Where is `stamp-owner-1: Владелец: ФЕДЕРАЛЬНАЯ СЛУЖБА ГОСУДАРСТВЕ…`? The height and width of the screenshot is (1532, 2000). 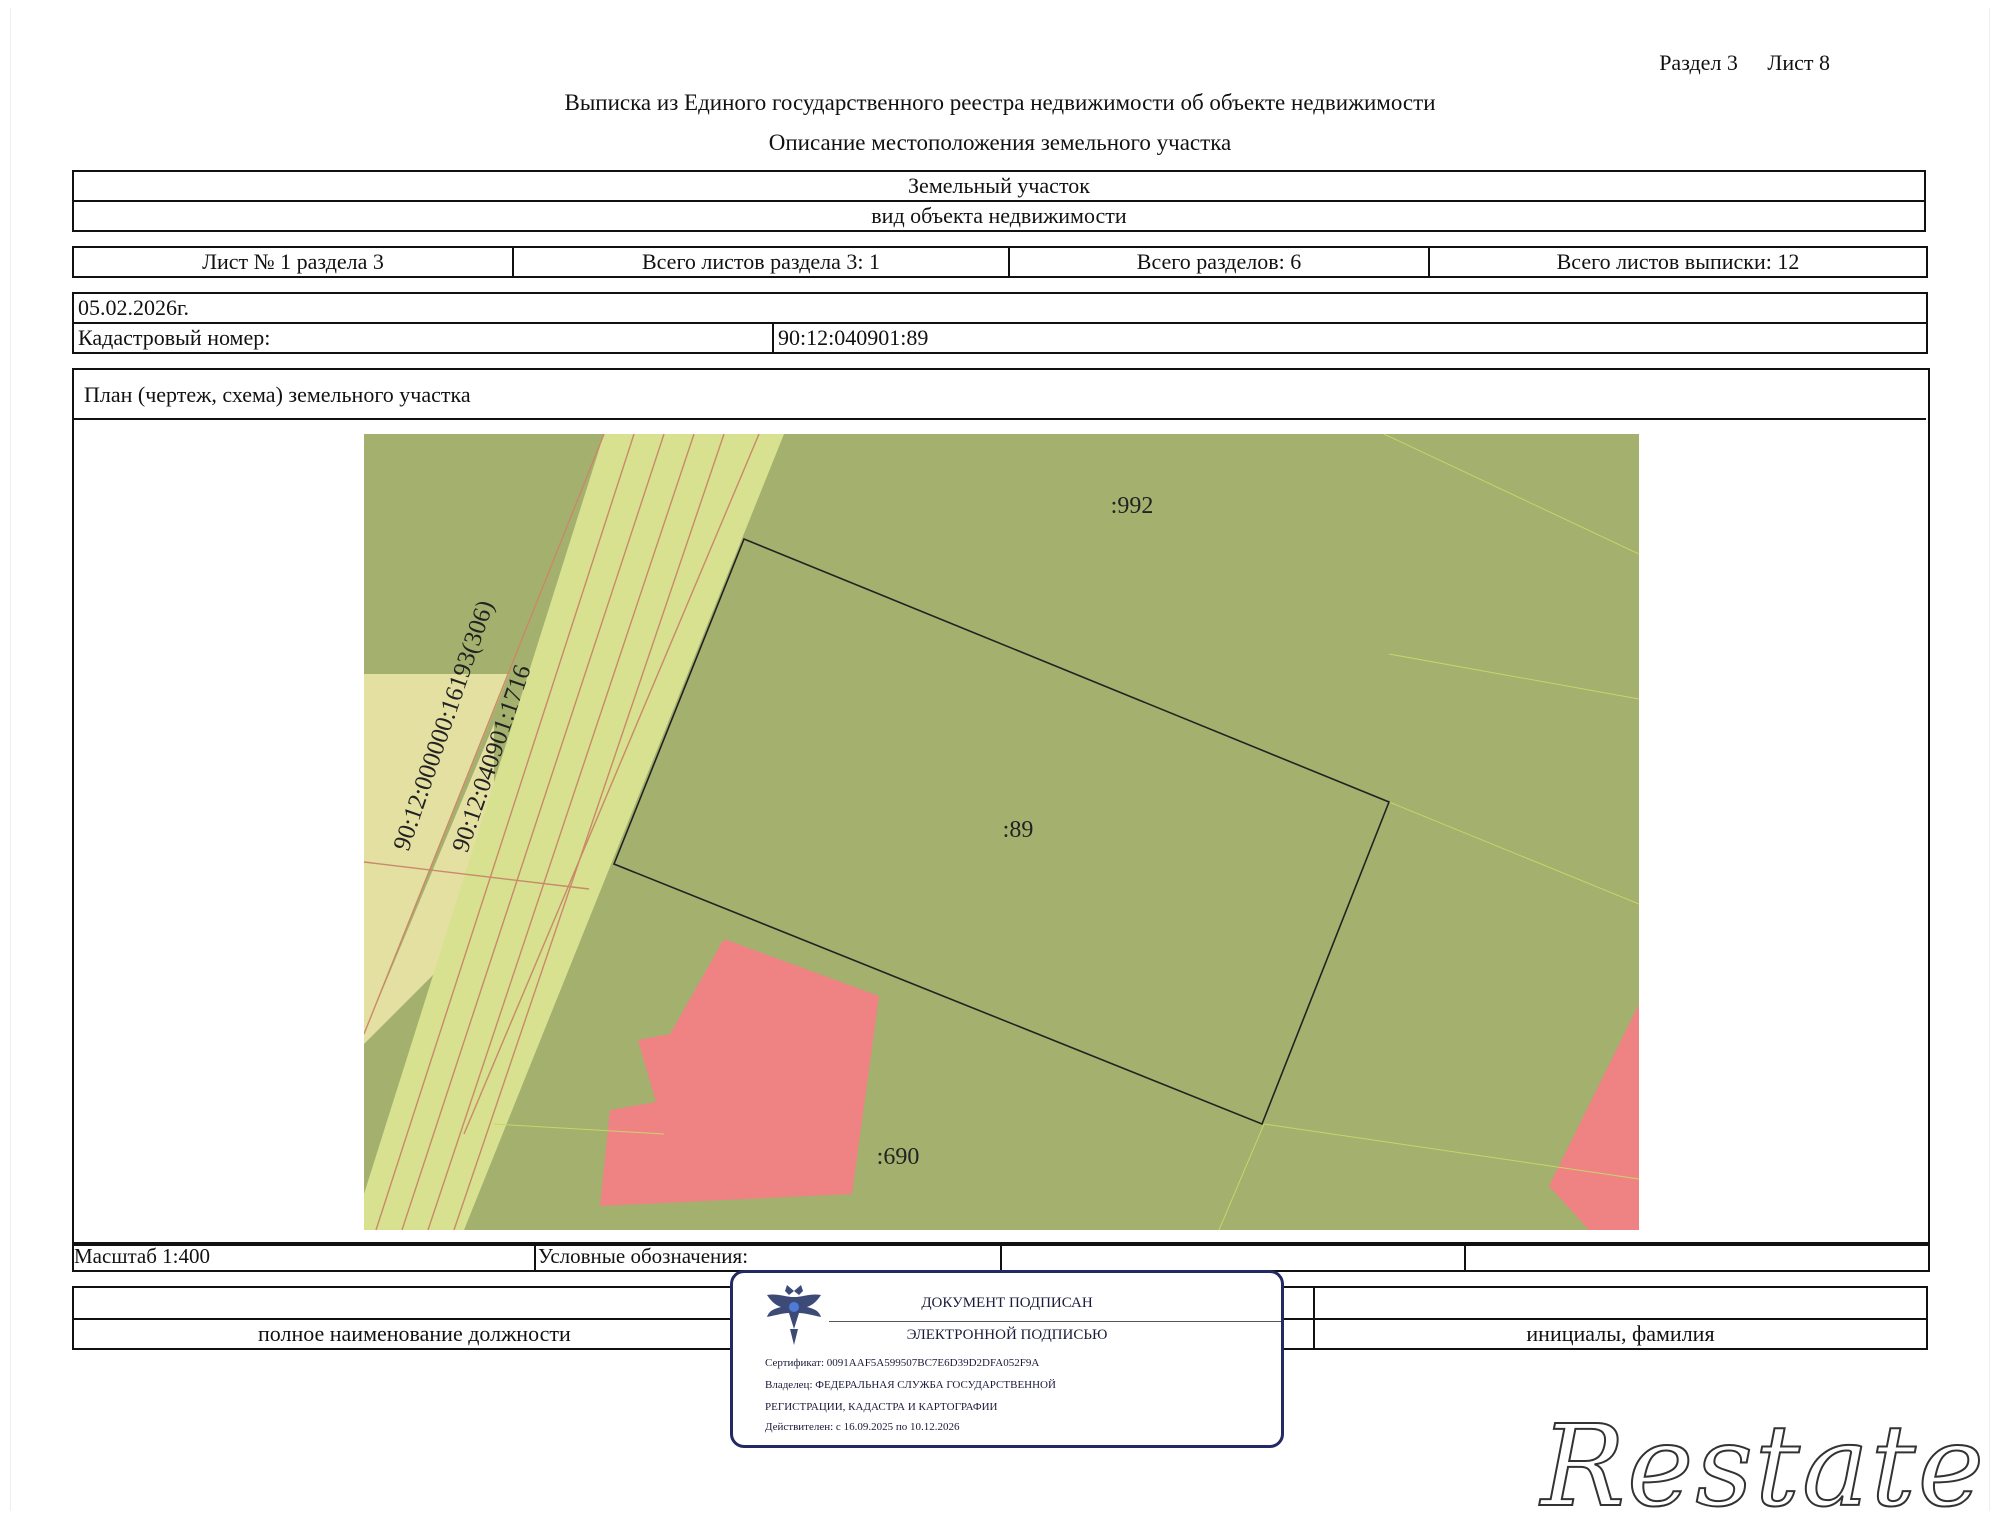
stamp-owner-1: Владелец: ФЕДЕРАЛЬНАЯ СЛУЖБА ГОСУДАРСТВЕ… is located at coordinates (910, 1385).